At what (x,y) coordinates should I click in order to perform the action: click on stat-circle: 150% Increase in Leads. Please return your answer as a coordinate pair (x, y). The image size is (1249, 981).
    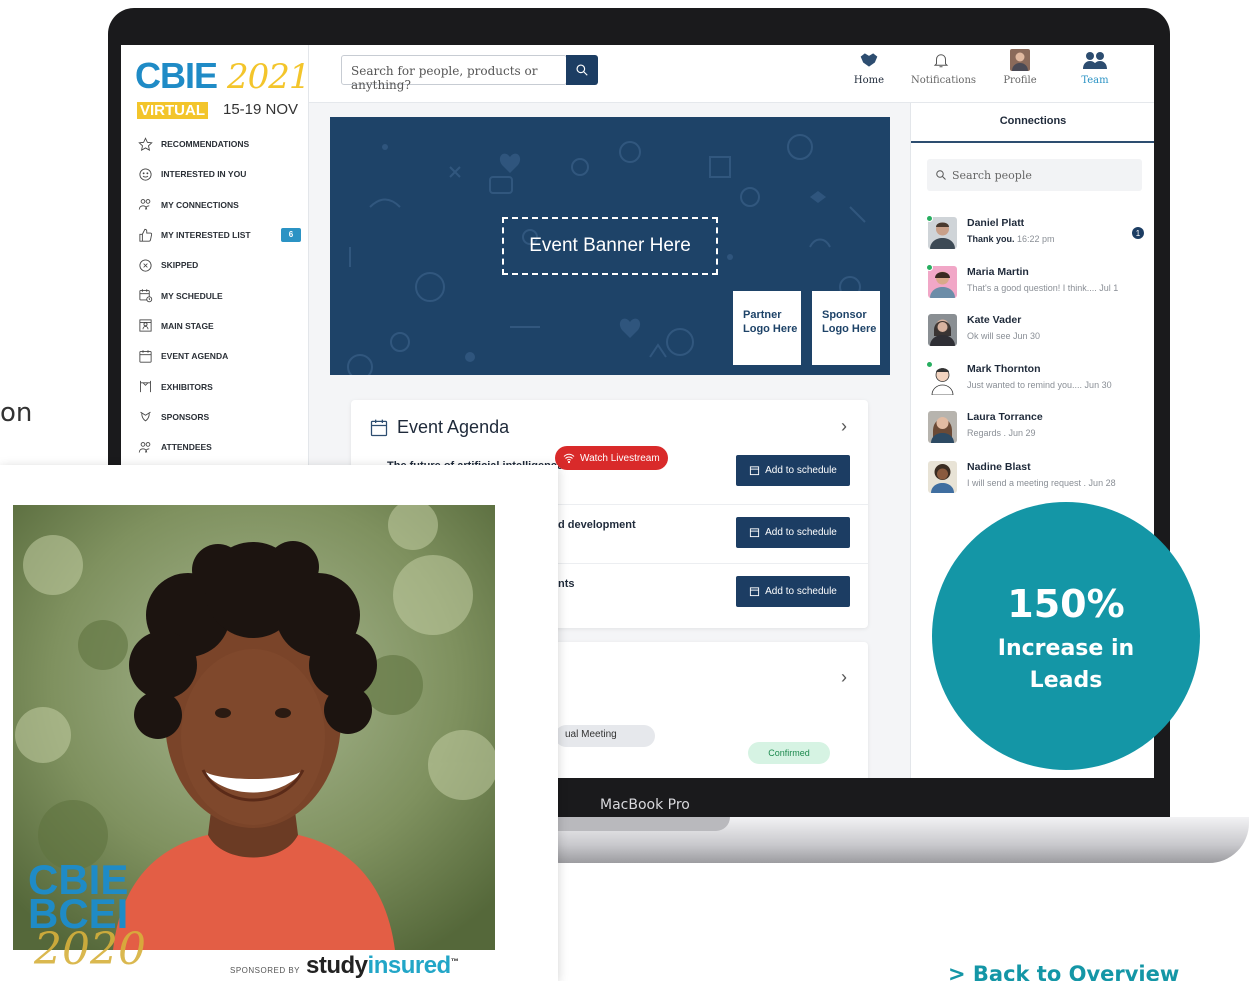
    Looking at the image, I should click on (1066, 636).